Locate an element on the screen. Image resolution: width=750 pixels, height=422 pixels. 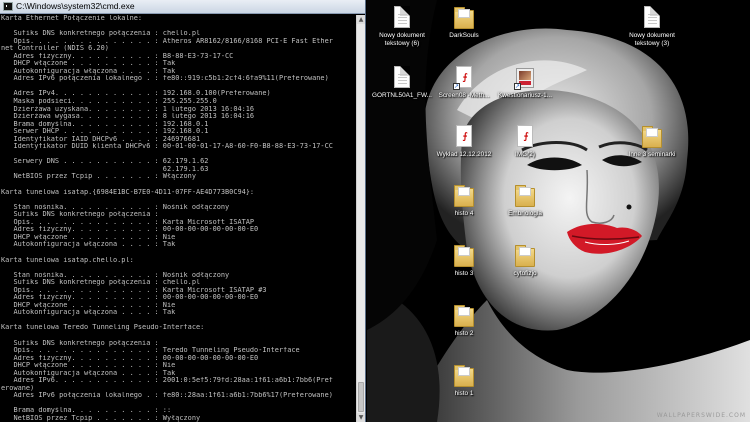
console-line: DHCP włączone . . . . . . . . . . : Tak is located at coordinates (88, 64).